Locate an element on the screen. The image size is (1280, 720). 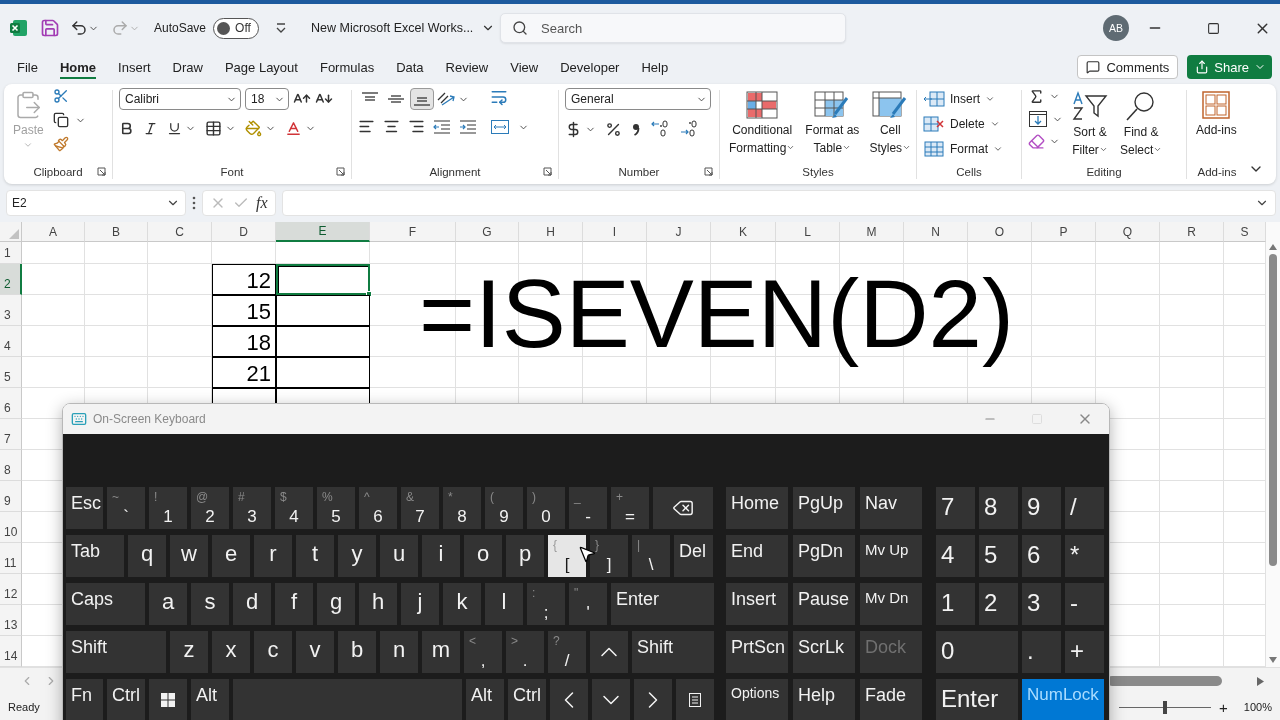
keyboard-key: . is located at coordinates (1041, 652).